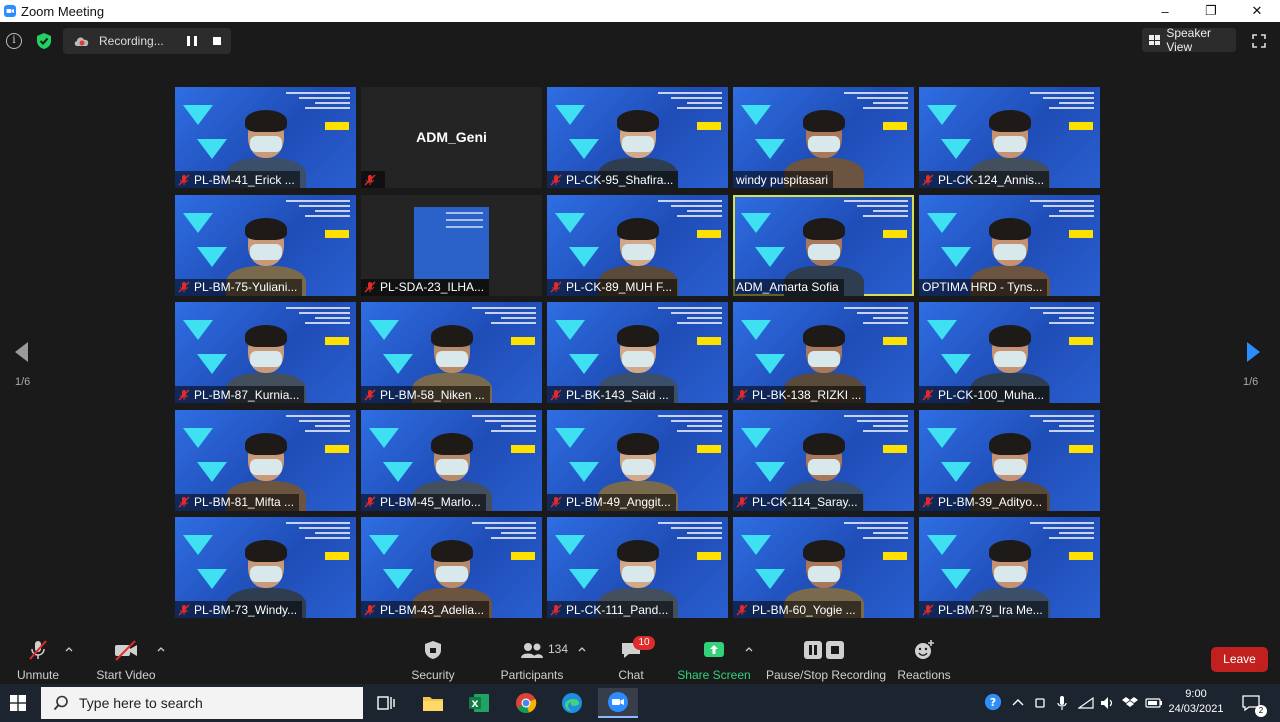 Image resolution: width=1280 pixels, height=722 pixels. What do you see at coordinates (479, 703) in the screenshot?
I see `excel-icon: X` at bounding box center [479, 703].